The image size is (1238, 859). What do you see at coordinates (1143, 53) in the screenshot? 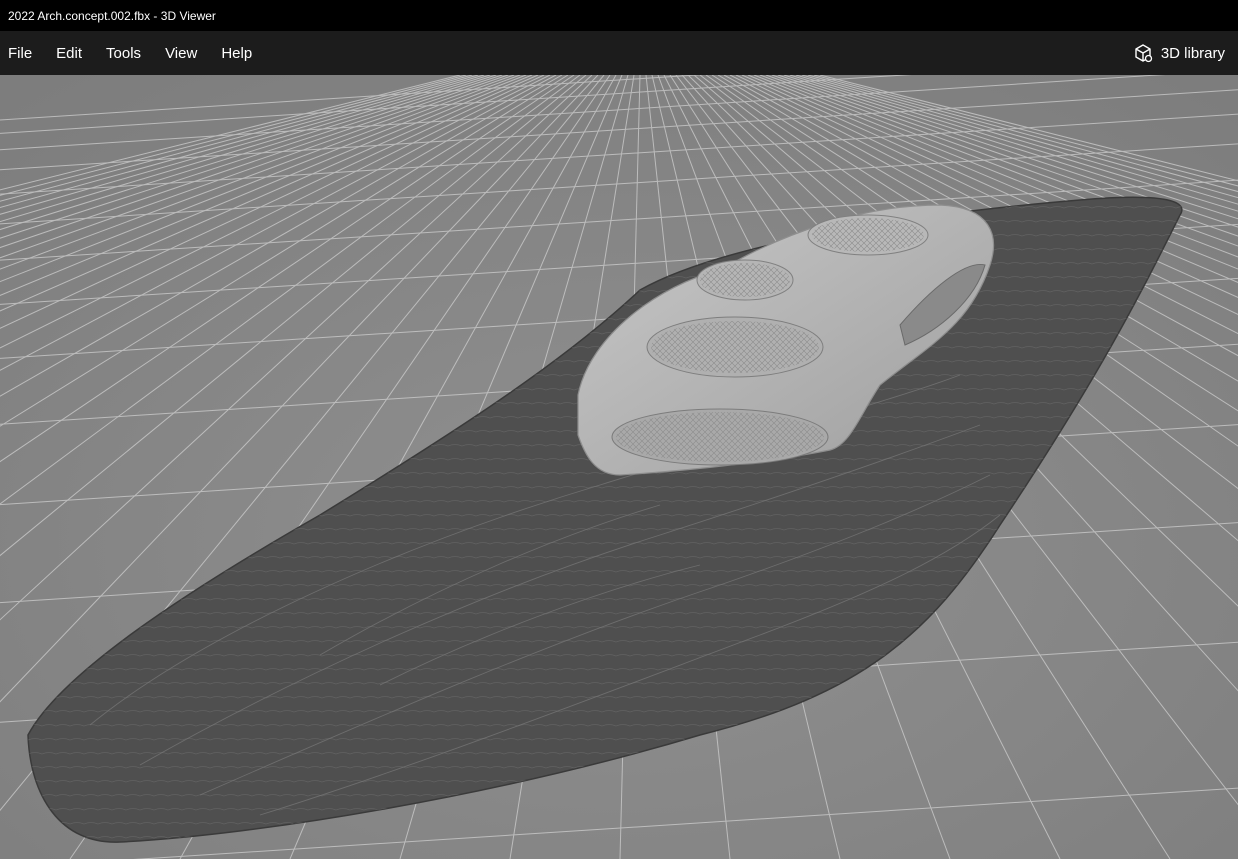
I see `cube-icon` at bounding box center [1143, 53].